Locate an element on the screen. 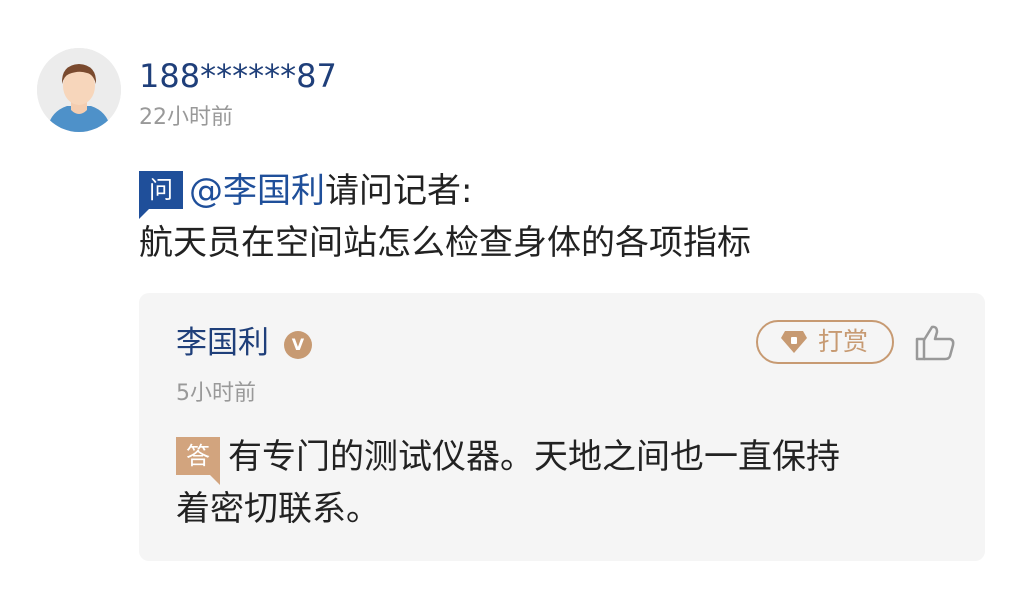 Image resolution: width=1023 pixels, height=616 pixels. answer-line-1: 答有专门的测试仪器。天地之间也一直保持 is located at coordinates (571, 458).